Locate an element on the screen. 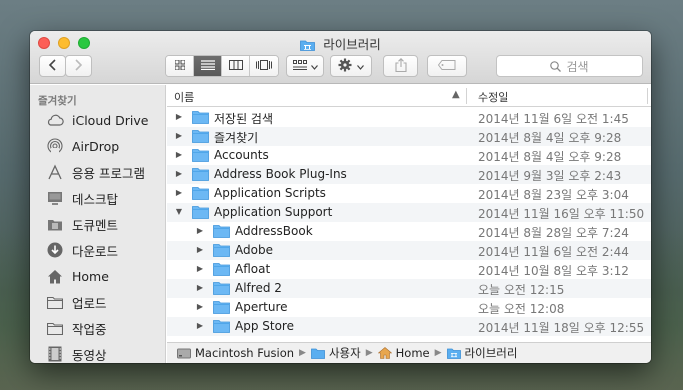 Image resolution: width=683 pixels, height=390 pixels. table-row: ▶ Application Scripts 2014년 8월 23일 오후 3:04 is located at coordinates (409, 193).